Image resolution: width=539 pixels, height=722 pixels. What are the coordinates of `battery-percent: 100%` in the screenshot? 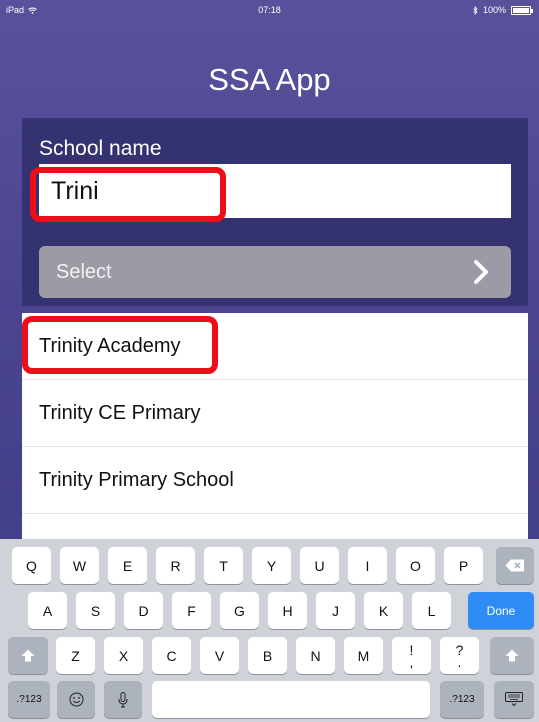 It's located at (494, 10).